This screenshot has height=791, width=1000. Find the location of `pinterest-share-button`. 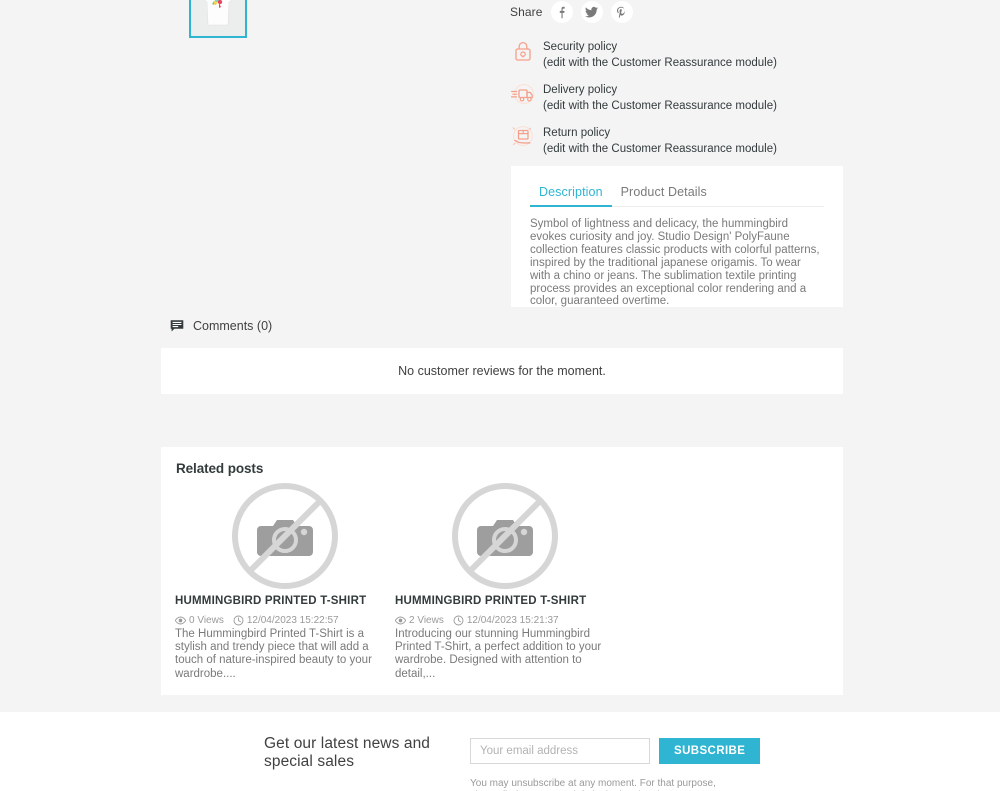

pinterest-share-button is located at coordinates (621, 12).